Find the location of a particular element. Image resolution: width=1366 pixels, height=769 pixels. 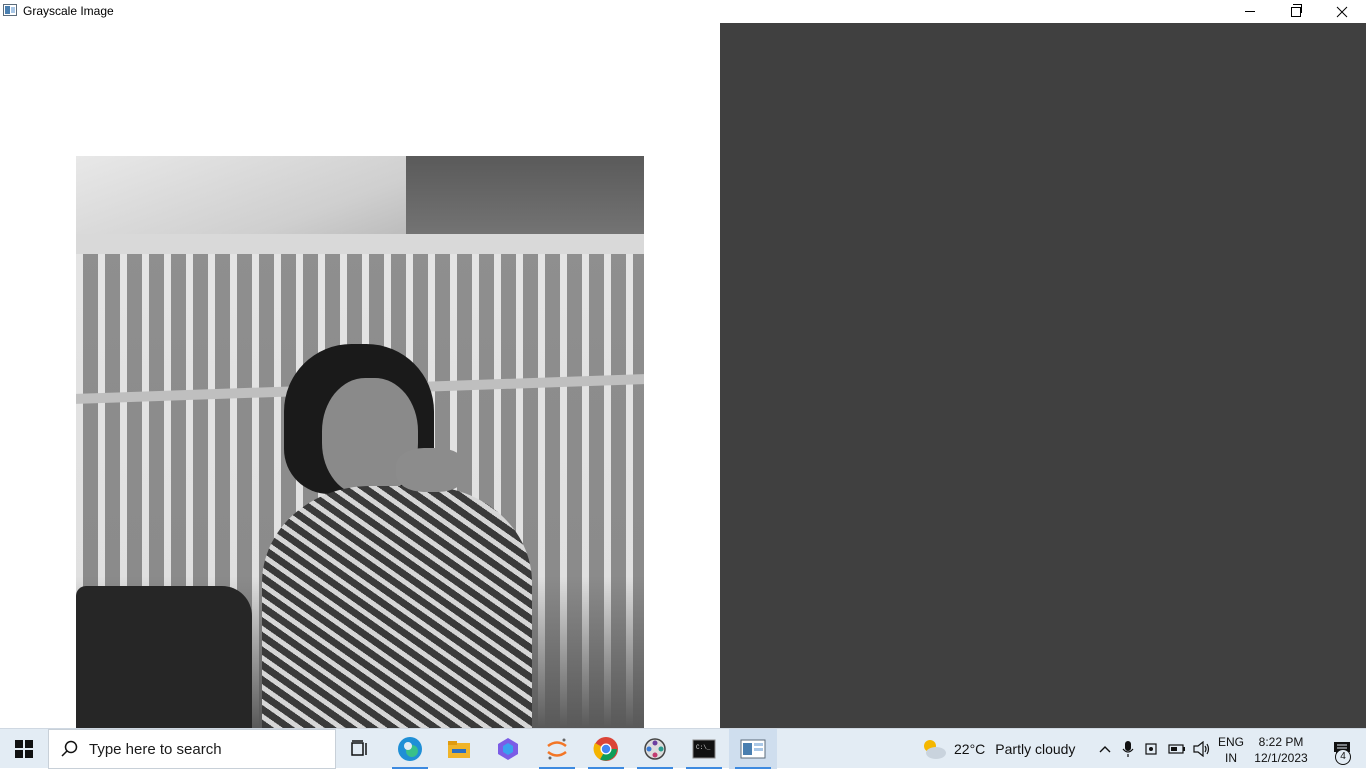

system-clock: 8:22 PM 12/1/2023 is located at coordinates (1281, 750).